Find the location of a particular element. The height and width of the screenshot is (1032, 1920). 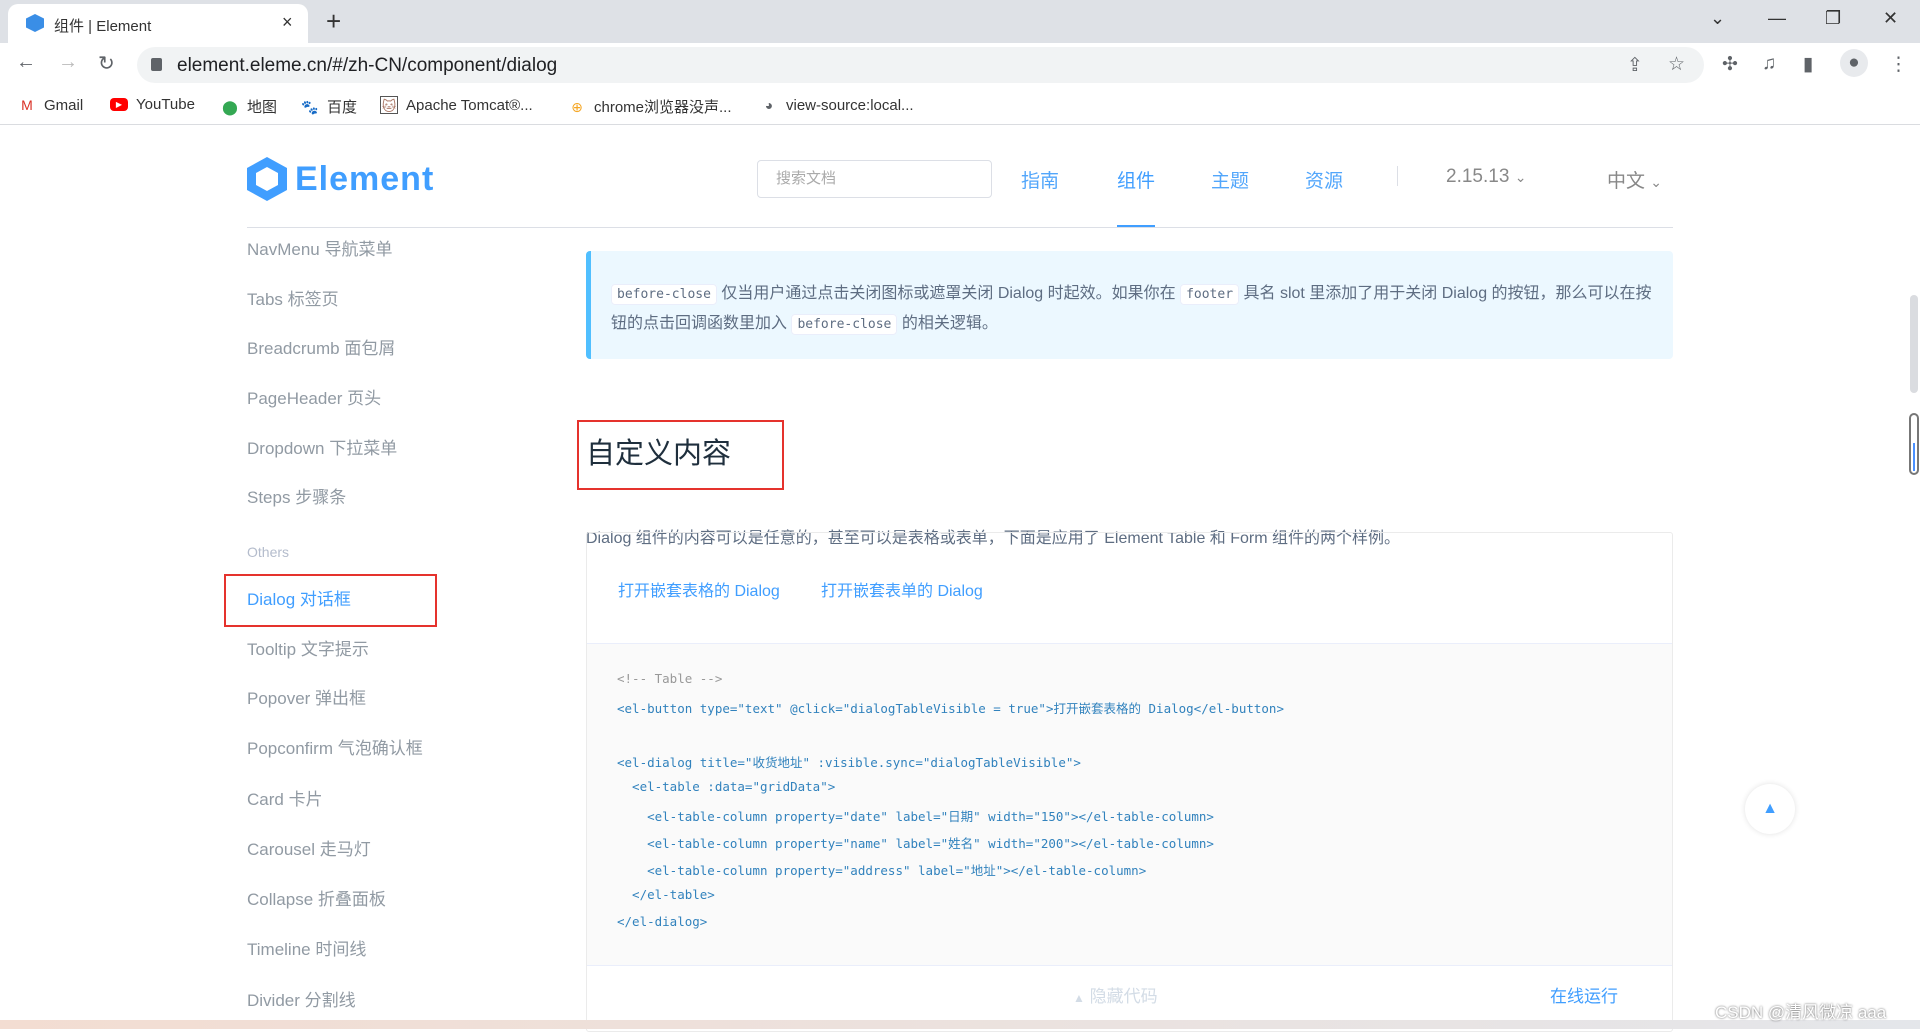

bookmark-baidu: 🐾 百度 is located at coordinates (329, 106).